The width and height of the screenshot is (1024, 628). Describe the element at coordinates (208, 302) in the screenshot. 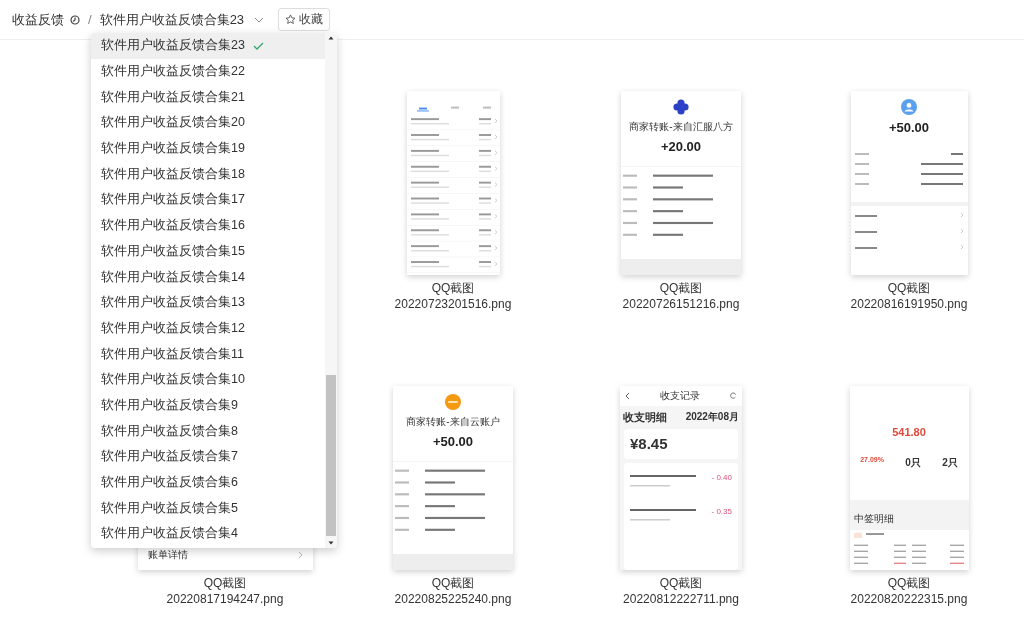

I see `menu-item: 软件用户收益反馈合集13` at that location.